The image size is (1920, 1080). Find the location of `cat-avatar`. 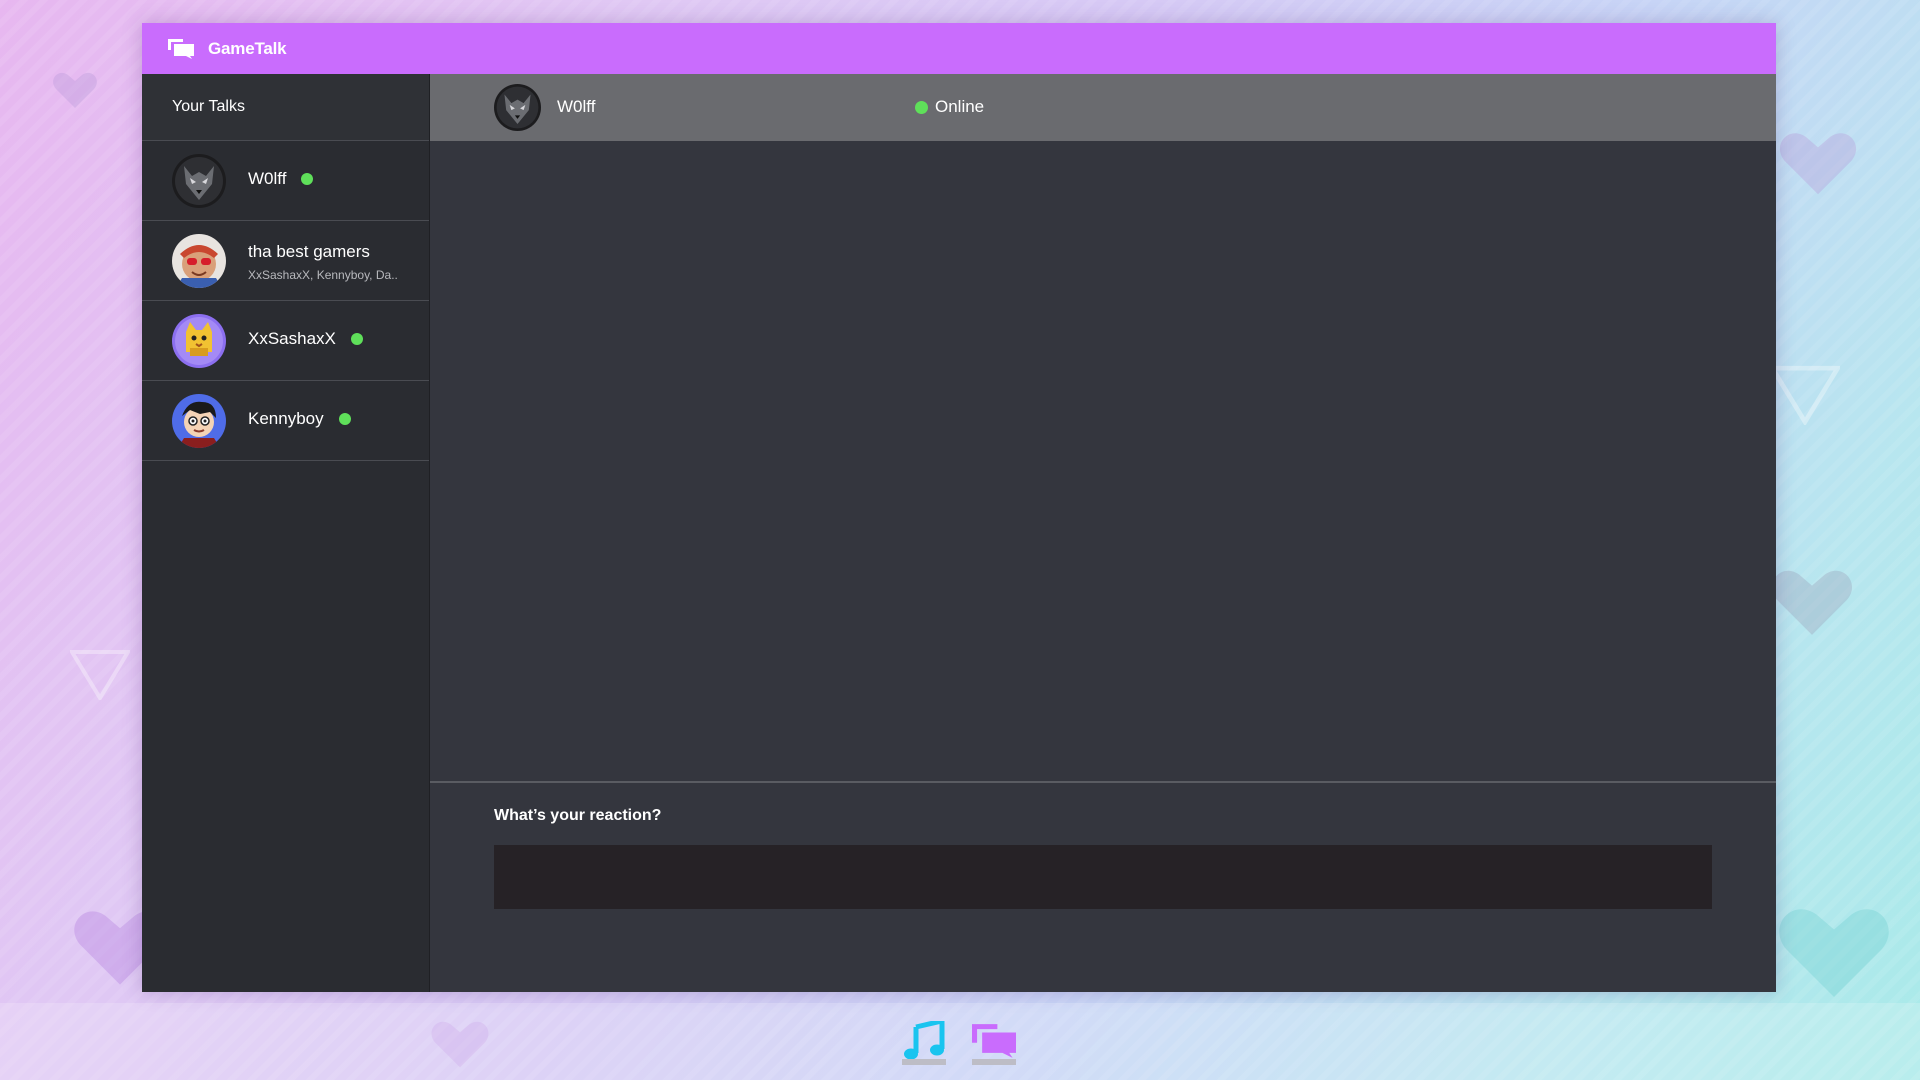

cat-avatar is located at coordinates (199, 341).